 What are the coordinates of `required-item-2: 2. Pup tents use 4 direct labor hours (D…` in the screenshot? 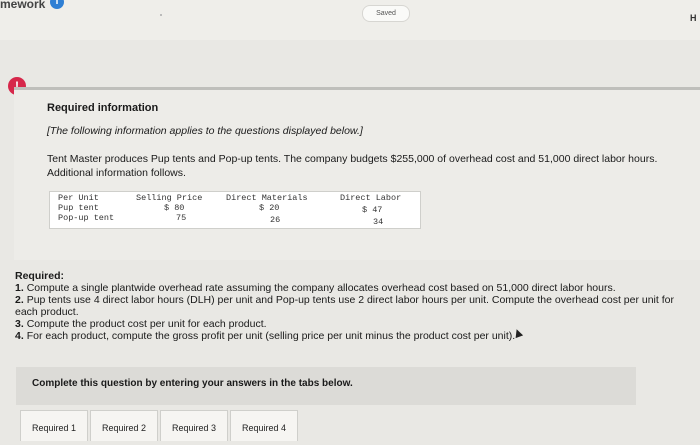 It's located at (355, 306).